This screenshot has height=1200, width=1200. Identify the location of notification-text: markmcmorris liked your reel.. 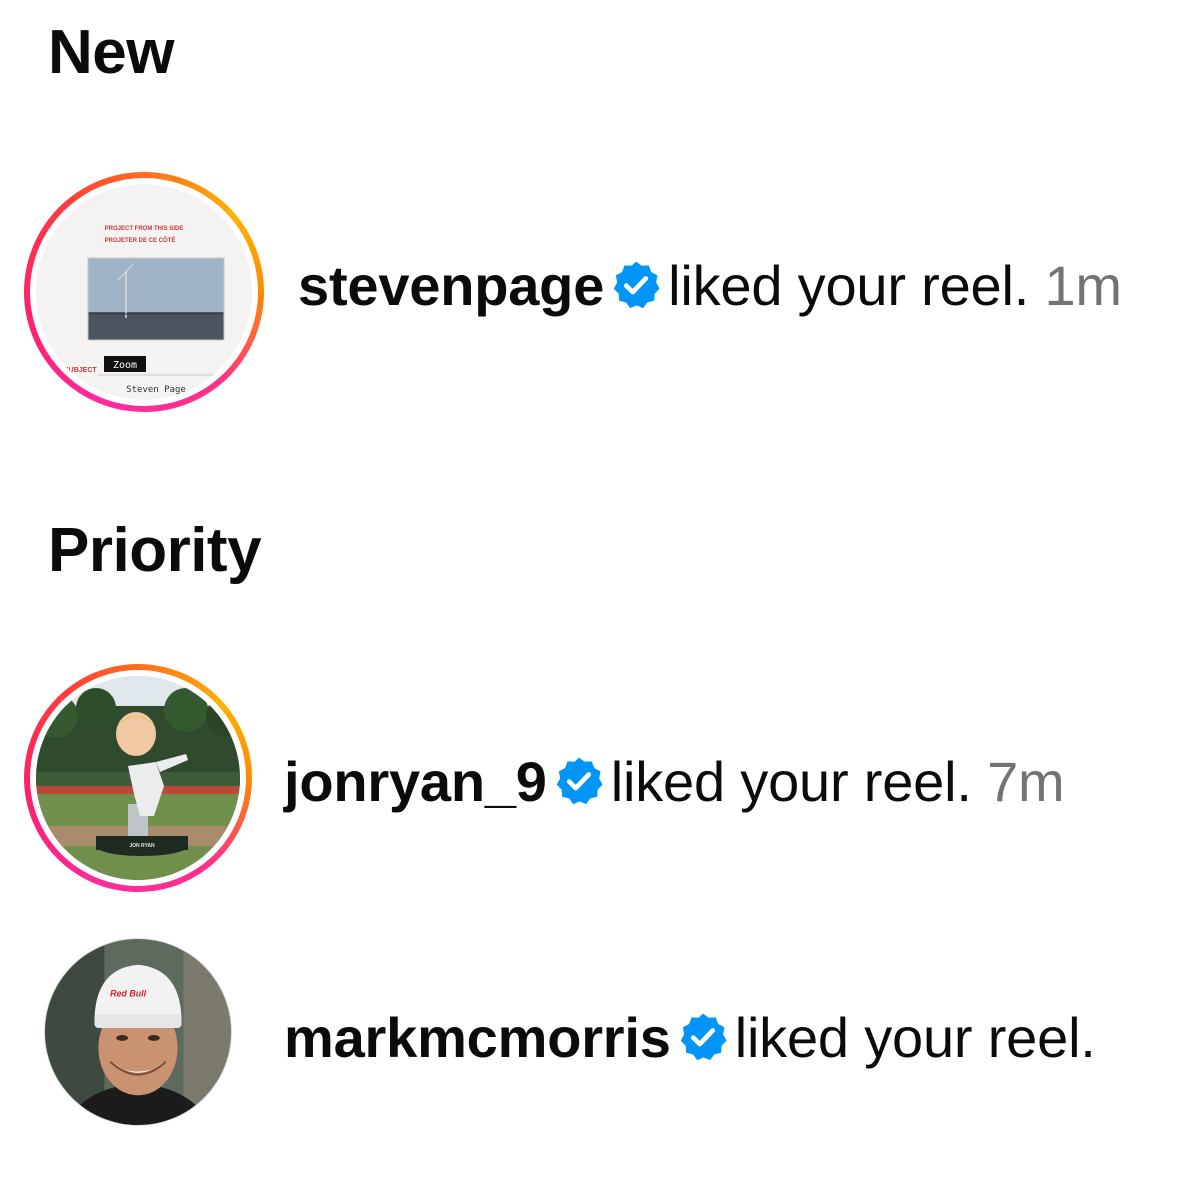
(690, 1038).